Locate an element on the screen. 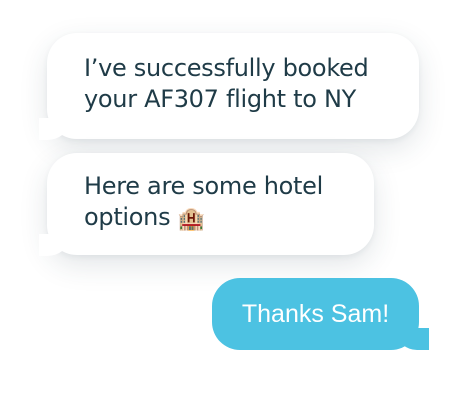 This screenshot has height=415, width=468. message-text-wrapper: Here are some hotel options 🏨 is located at coordinates (229, 203).